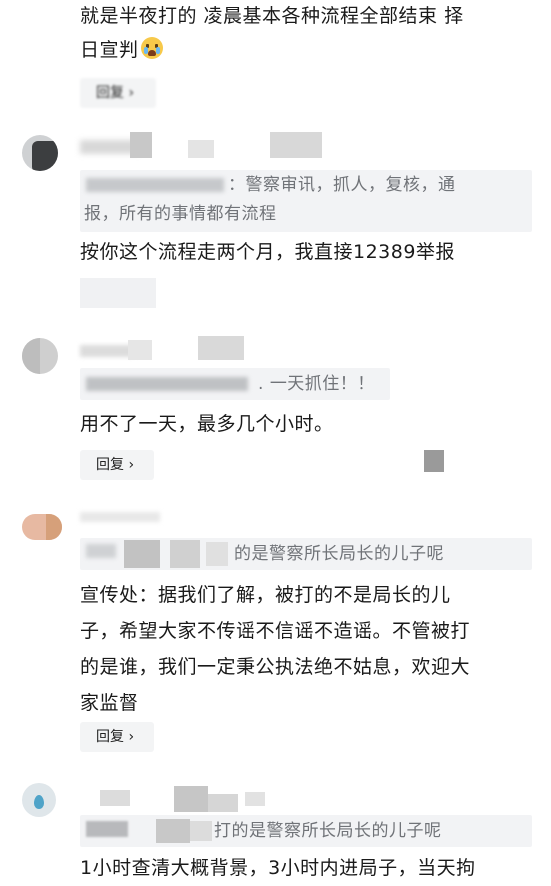 Image resolution: width=551 pixels, height=886 pixels. What do you see at coordinates (265, 595) in the screenshot?
I see `comment-4-text-line1: 宣传处：据我们了解，被打的不是局长的儿` at bounding box center [265, 595].